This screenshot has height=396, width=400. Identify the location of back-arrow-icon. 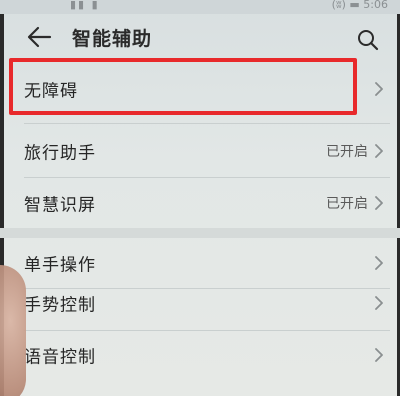
(40, 37).